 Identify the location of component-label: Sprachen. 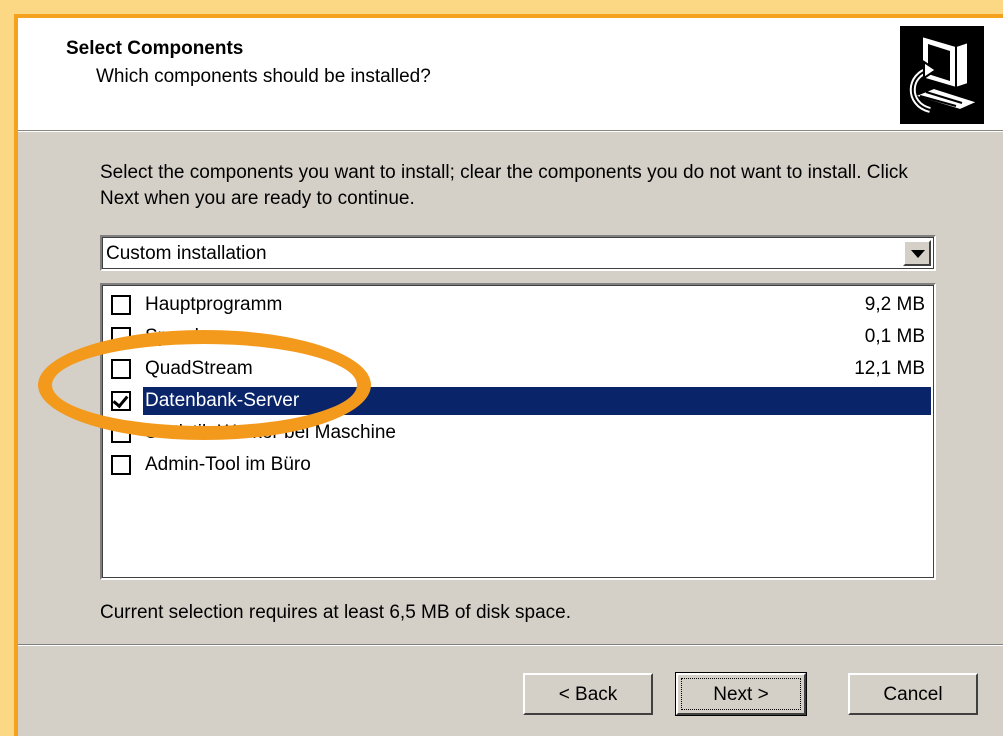
(186, 336).